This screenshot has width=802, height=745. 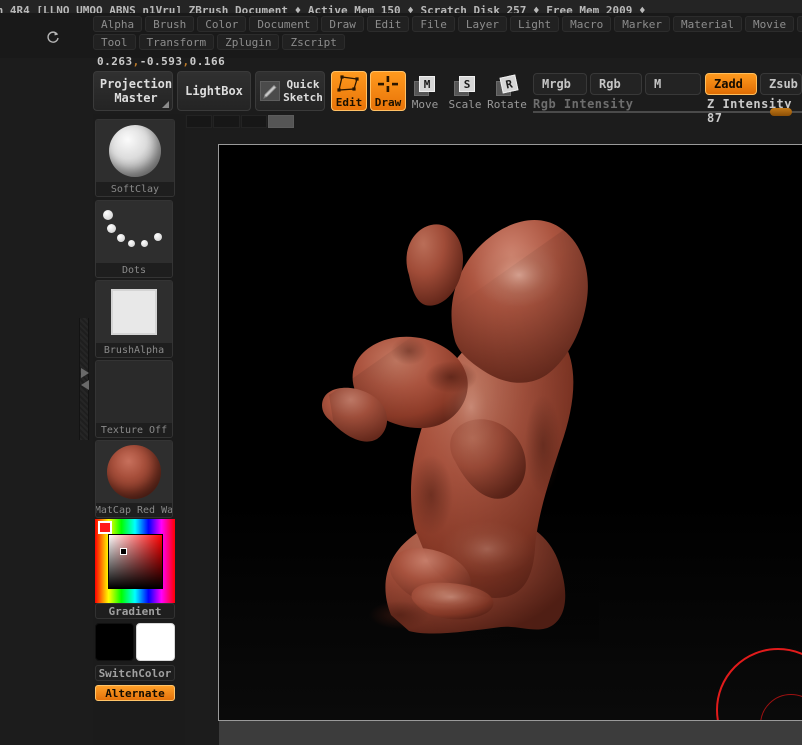 What do you see at coordinates (115, 61) in the screenshot?
I see `coord-x: 0.263` at bounding box center [115, 61].